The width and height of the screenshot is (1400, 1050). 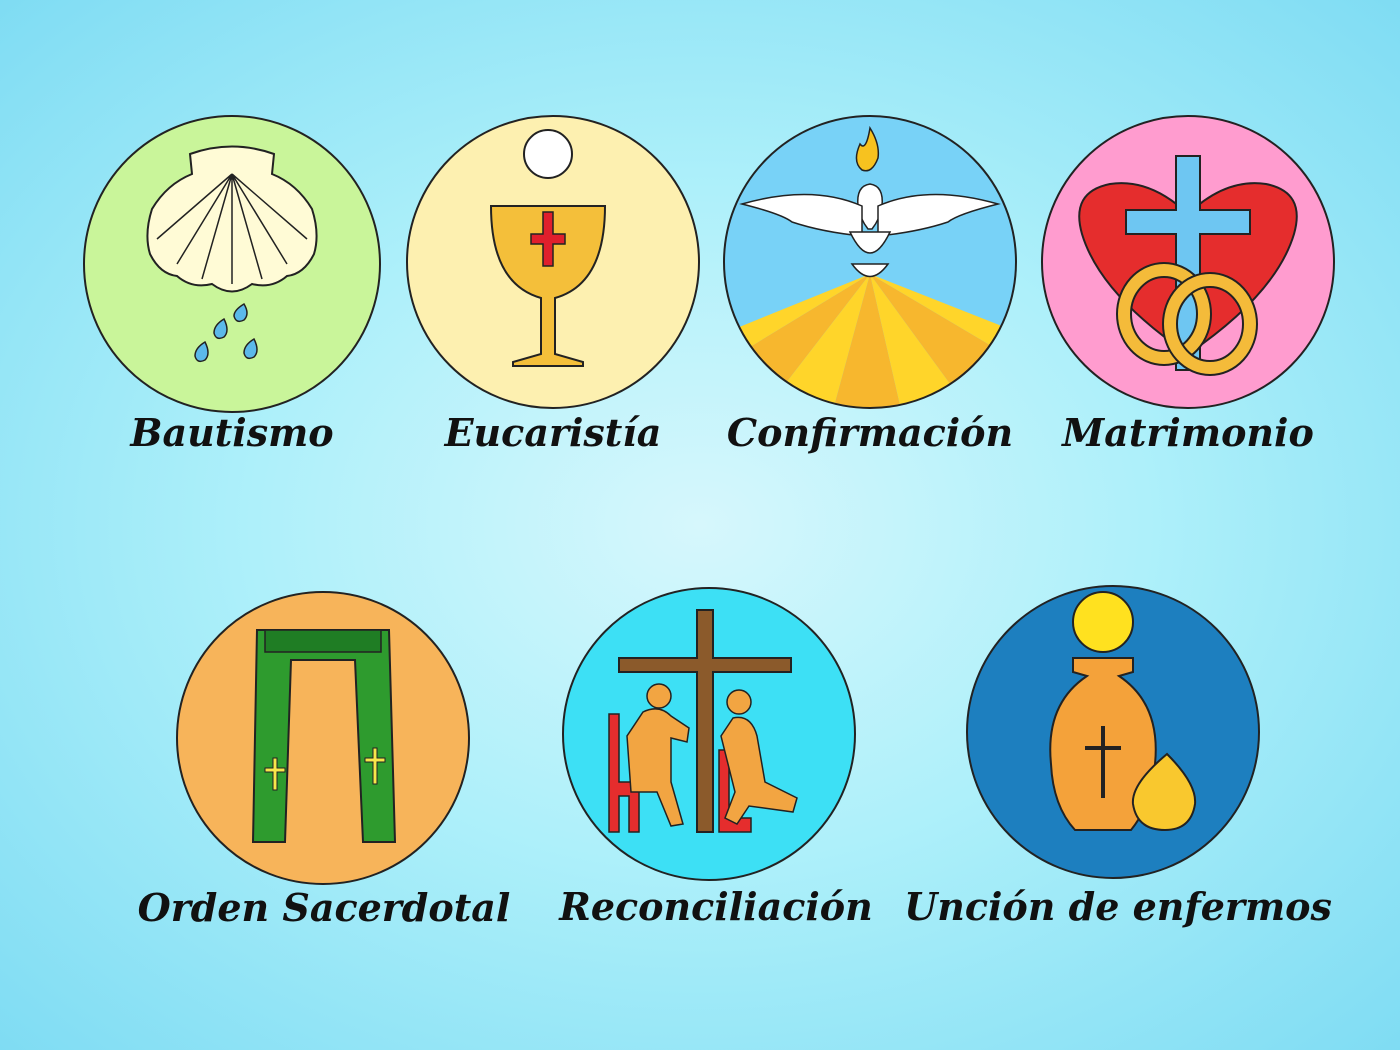 I want to click on matrimonio-circle, so click(x=1188, y=262).